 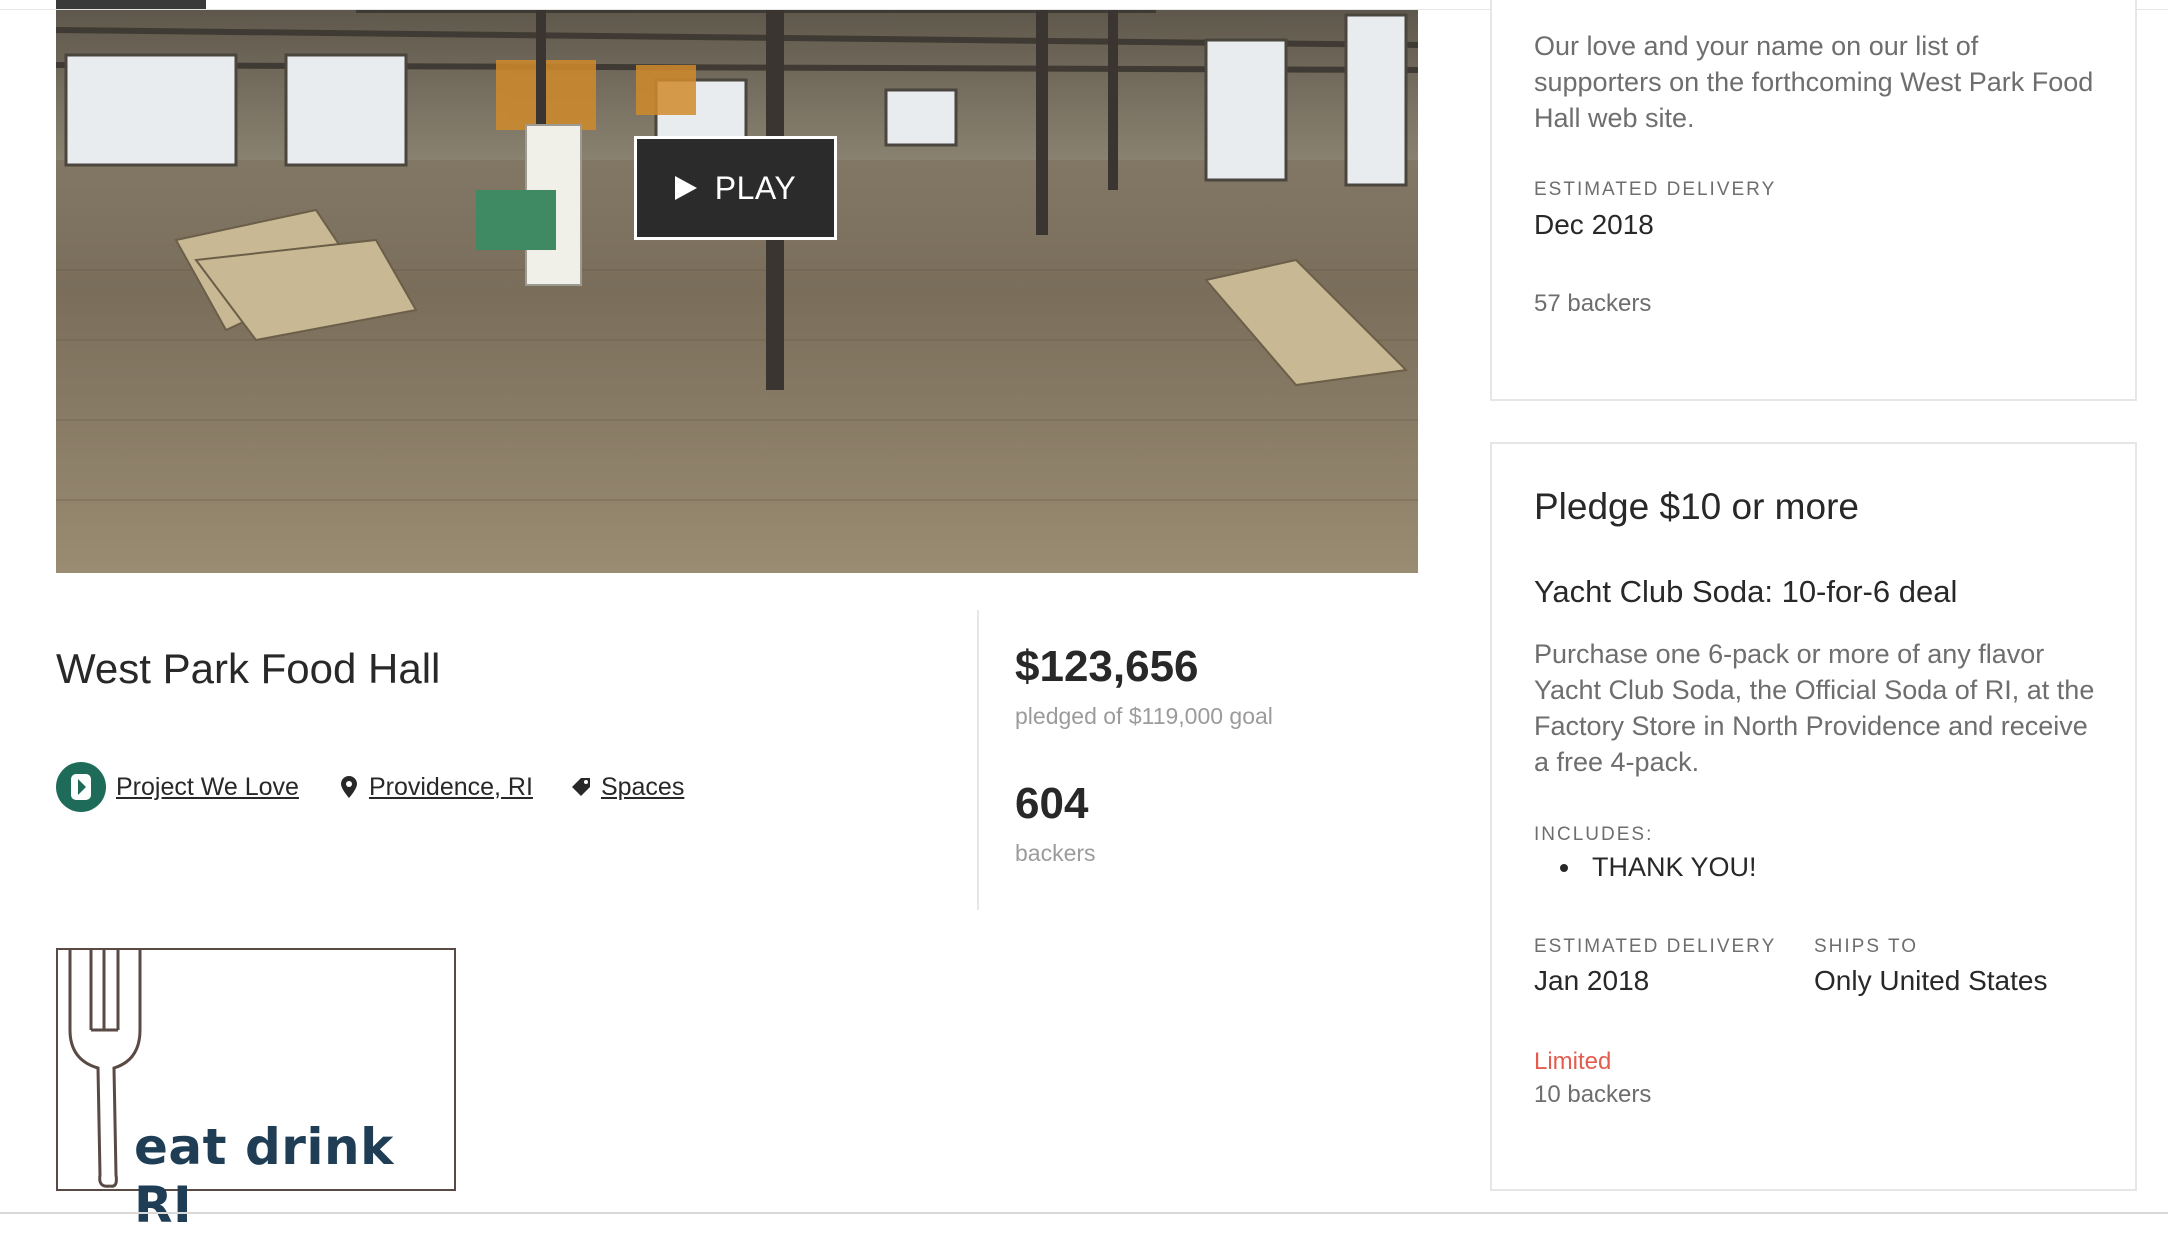 What do you see at coordinates (1866, 946) in the screenshot?
I see `ships-to-label: SHIPS TO` at bounding box center [1866, 946].